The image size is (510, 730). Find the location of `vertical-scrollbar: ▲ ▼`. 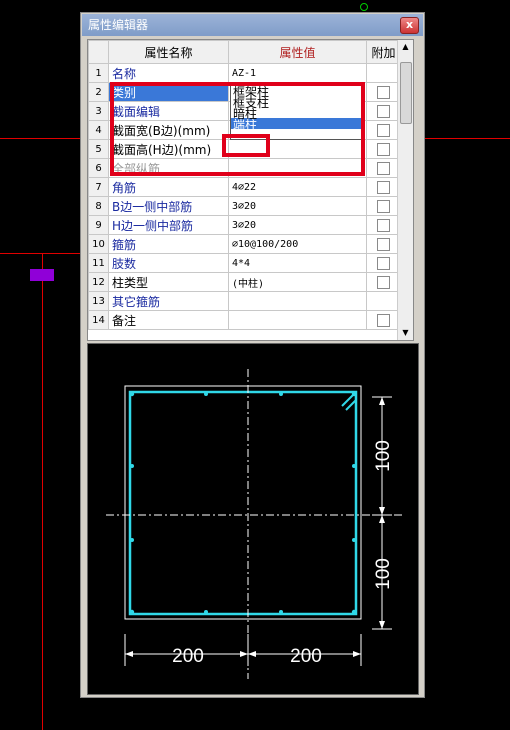

vertical-scrollbar: ▲ ▼ is located at coordinates (405, 190).